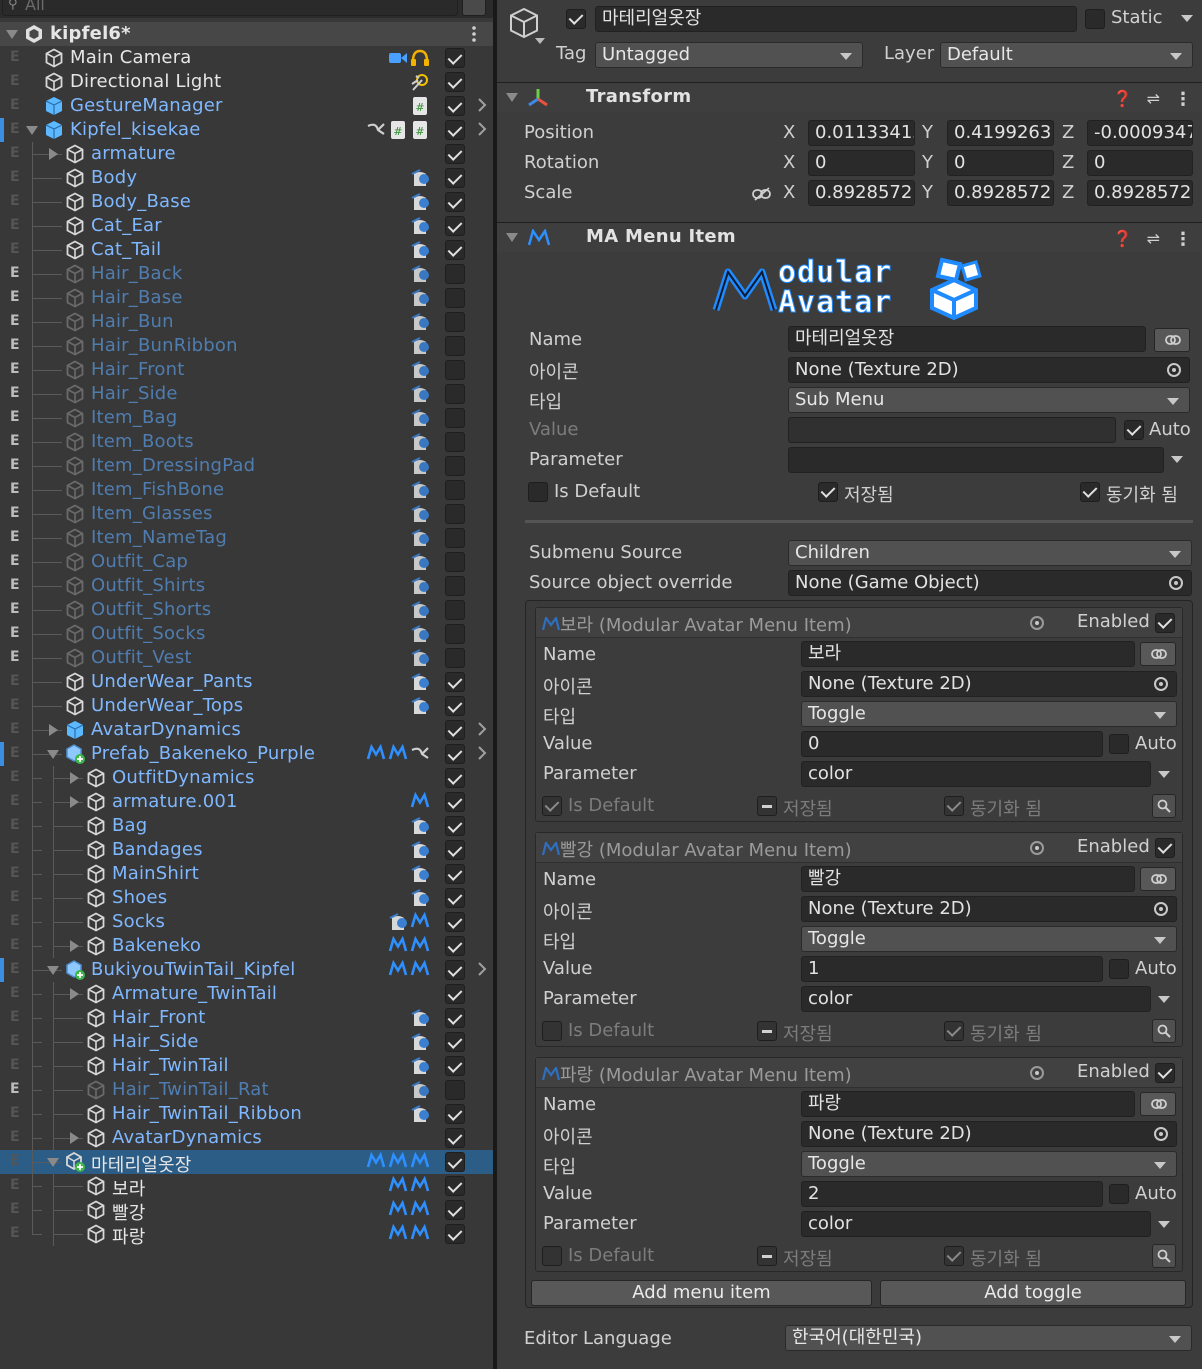 This screenshot has height=1369, width=1202. What do you see at coordinates (968, 654) in the screenshot?
I see `child-name-field: 보라` at bounding box center [968, 654].